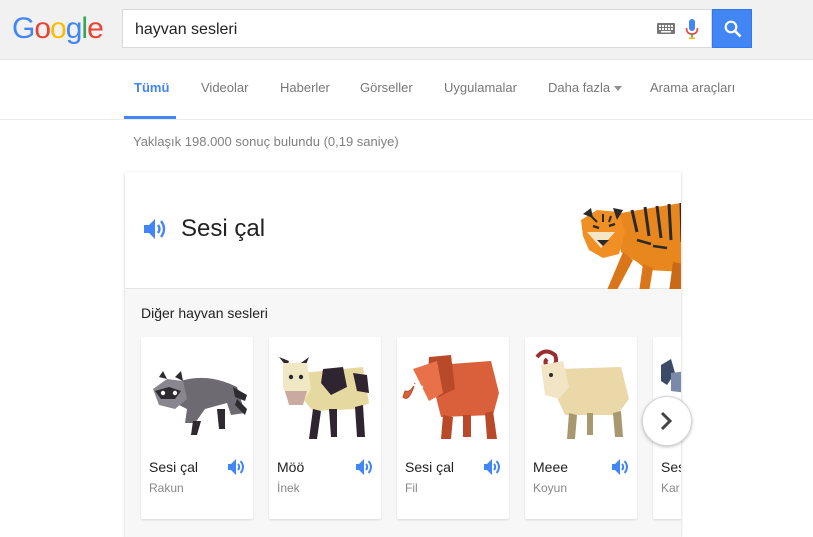  Describe the element at coordinates (618, 89) in the screenshot. I see `caret-down-icon` at that location.